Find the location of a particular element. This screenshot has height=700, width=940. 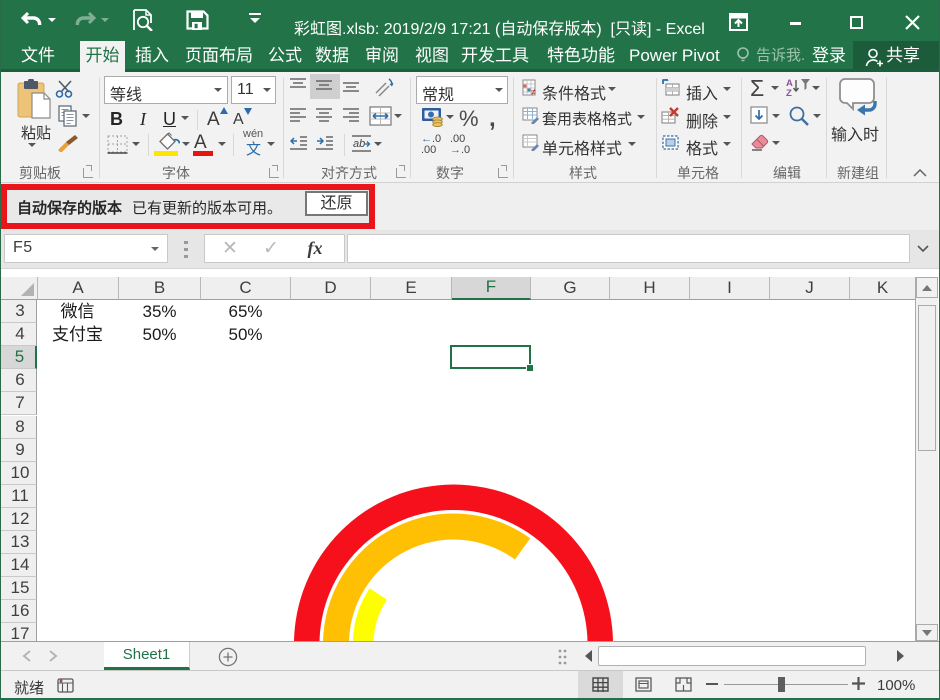

svg-text: ab is located at coordinates (359, 144).